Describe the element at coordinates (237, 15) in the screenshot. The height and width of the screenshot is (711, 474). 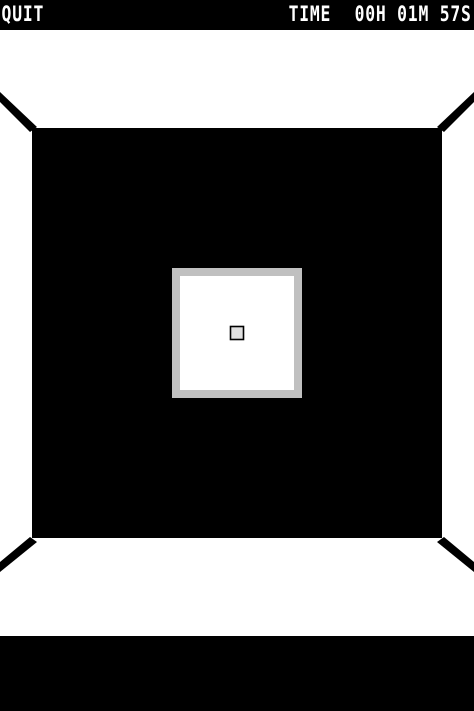
I see `top-bar: QUIT TIME 00H 01M 57S` at that location.